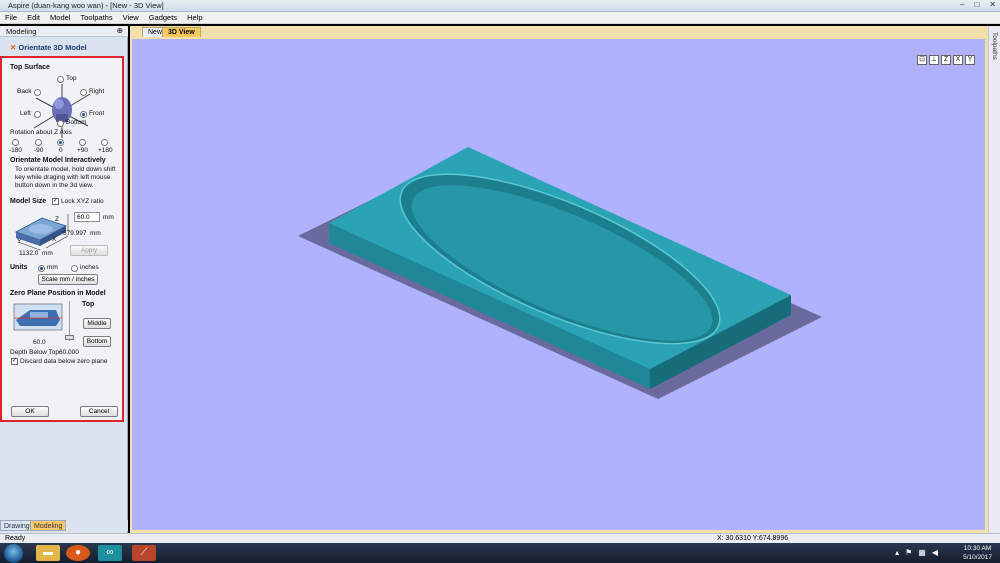 Image resolution: width=1000 pixels, height=563 pixels. What do you see at coordinates (19, 267) in the screenshot?
I see `units-heading: Units` at bounding box center [19, 267].